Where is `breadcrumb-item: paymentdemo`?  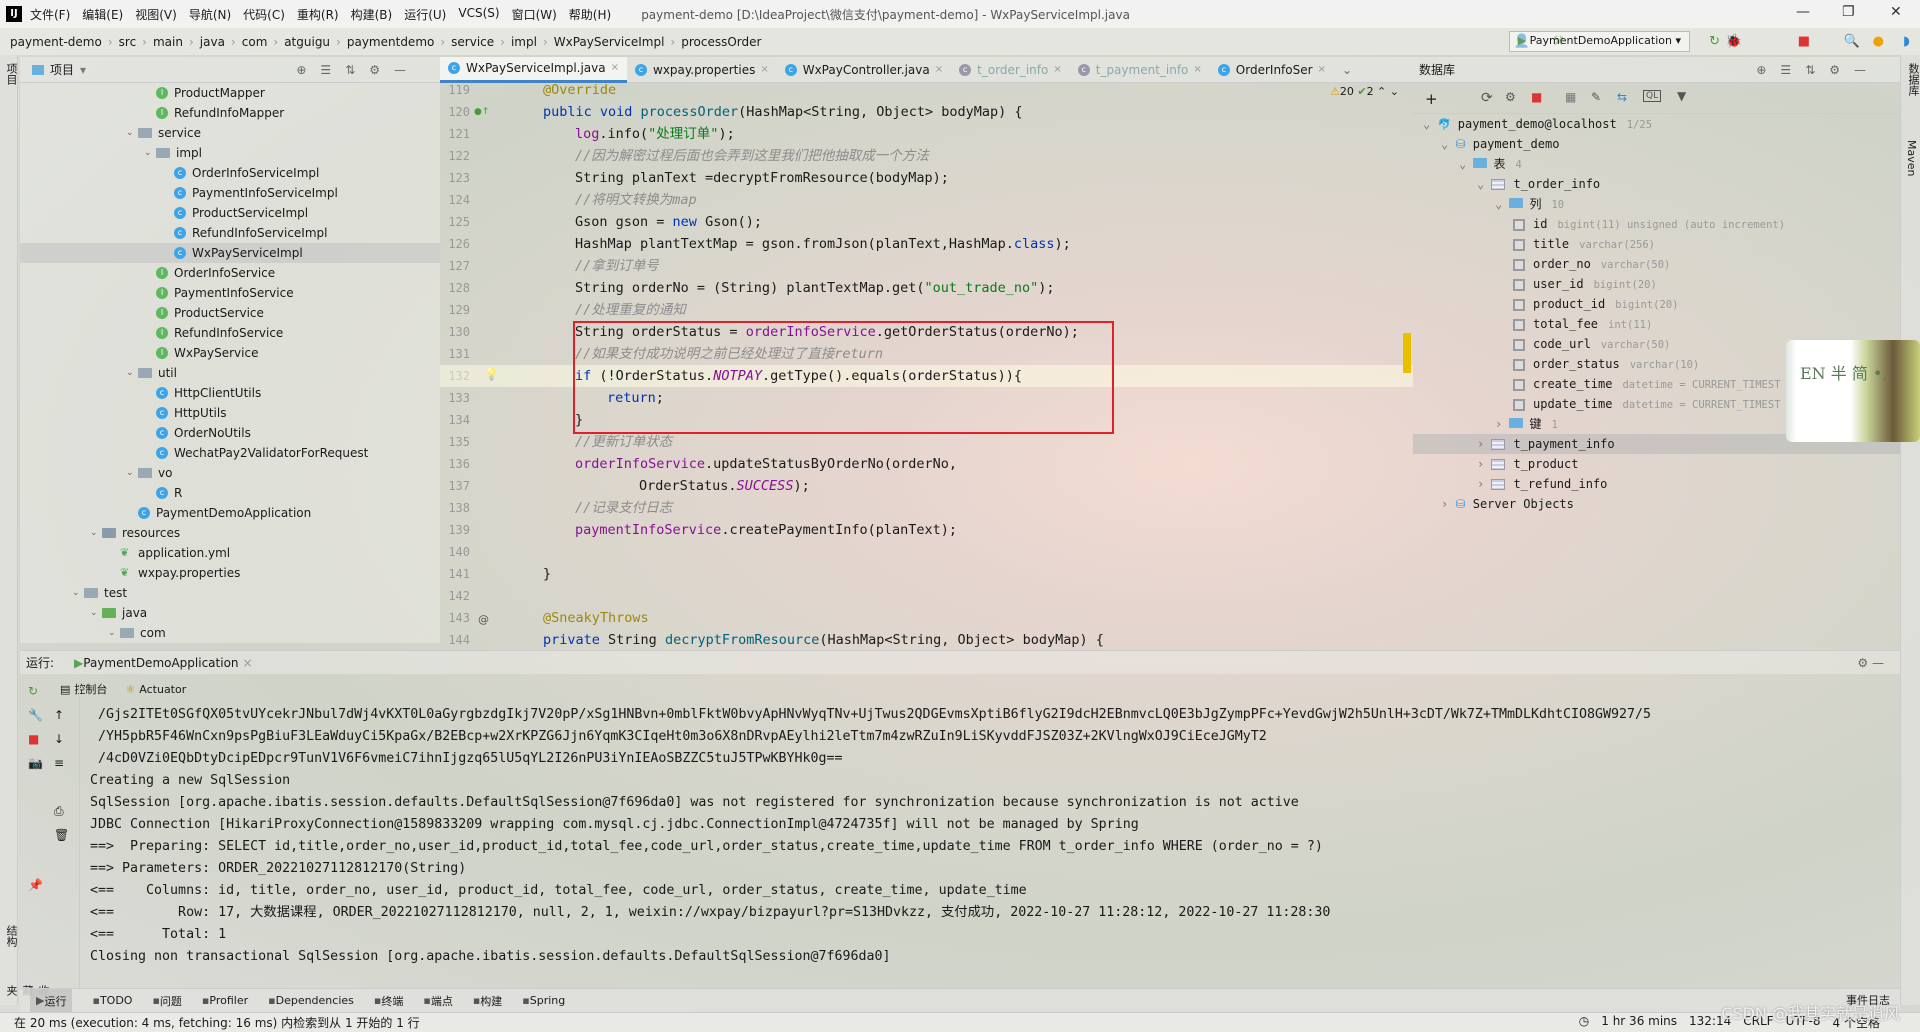
breadcrumb-item: paymentdemo is located at coordinates (391, 42).